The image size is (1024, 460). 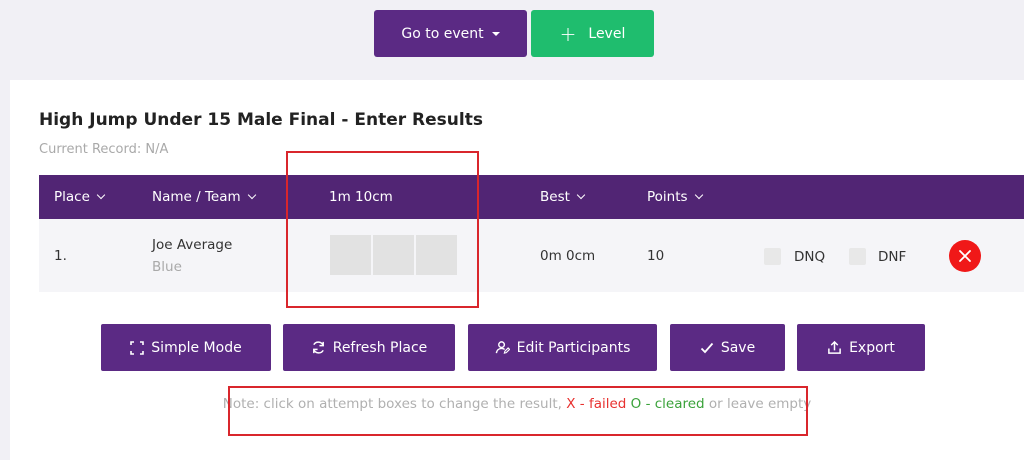 I want to click on header-points-label: Points, so click(x=667, y=197).